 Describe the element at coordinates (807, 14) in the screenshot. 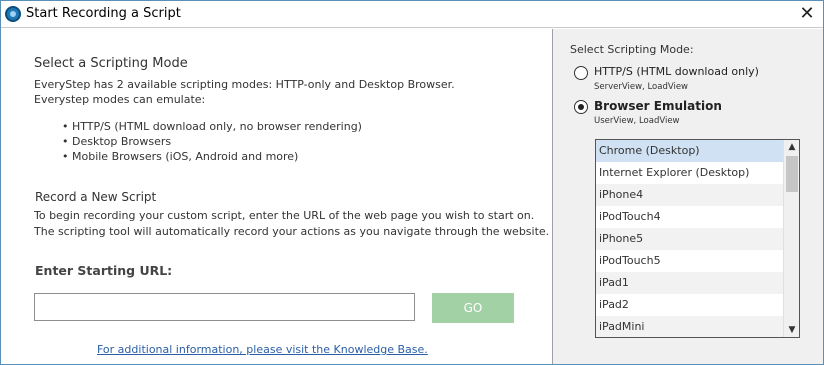

I see `close-button: ✕` at that location.